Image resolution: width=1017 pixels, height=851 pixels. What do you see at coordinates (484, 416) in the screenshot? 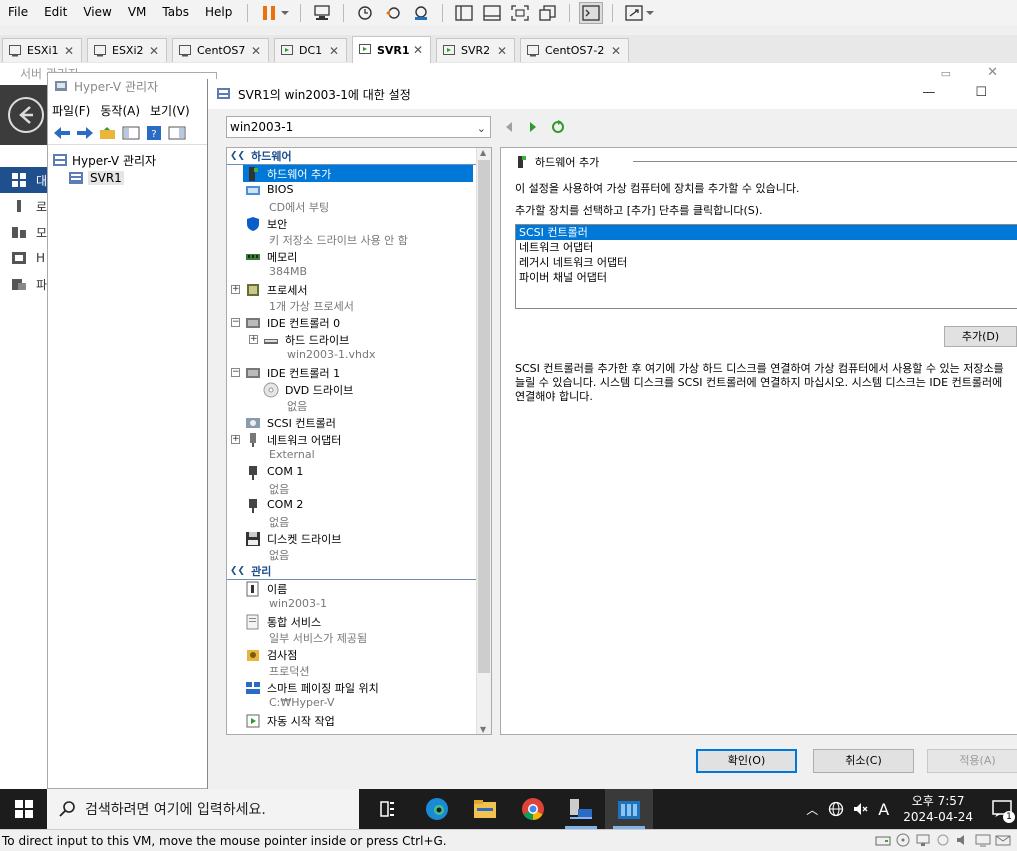
I see `scrollbar-thumb` at bounding box center [484, 416].